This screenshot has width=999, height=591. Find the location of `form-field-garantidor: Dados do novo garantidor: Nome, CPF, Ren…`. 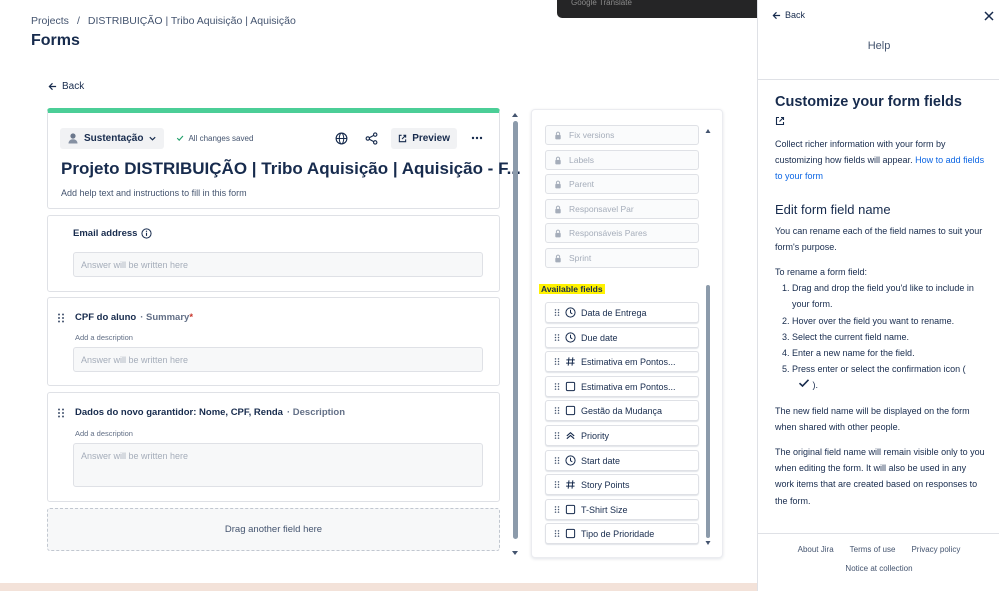

form-field-garantidor: Dados do novo garantidor: Nome, CPF, Ren… is located at coordinates (273, 447).